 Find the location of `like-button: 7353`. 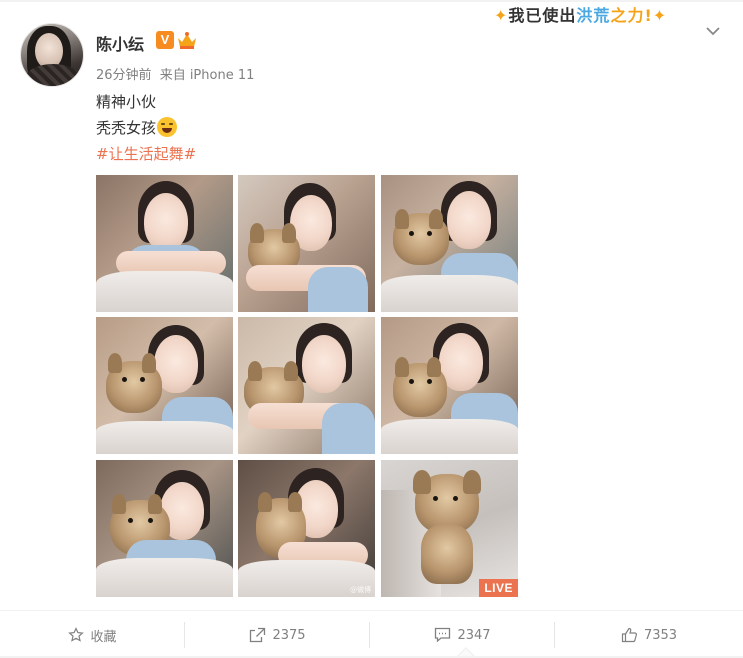

like-button: 7353 is located at coordinates (649, 635).